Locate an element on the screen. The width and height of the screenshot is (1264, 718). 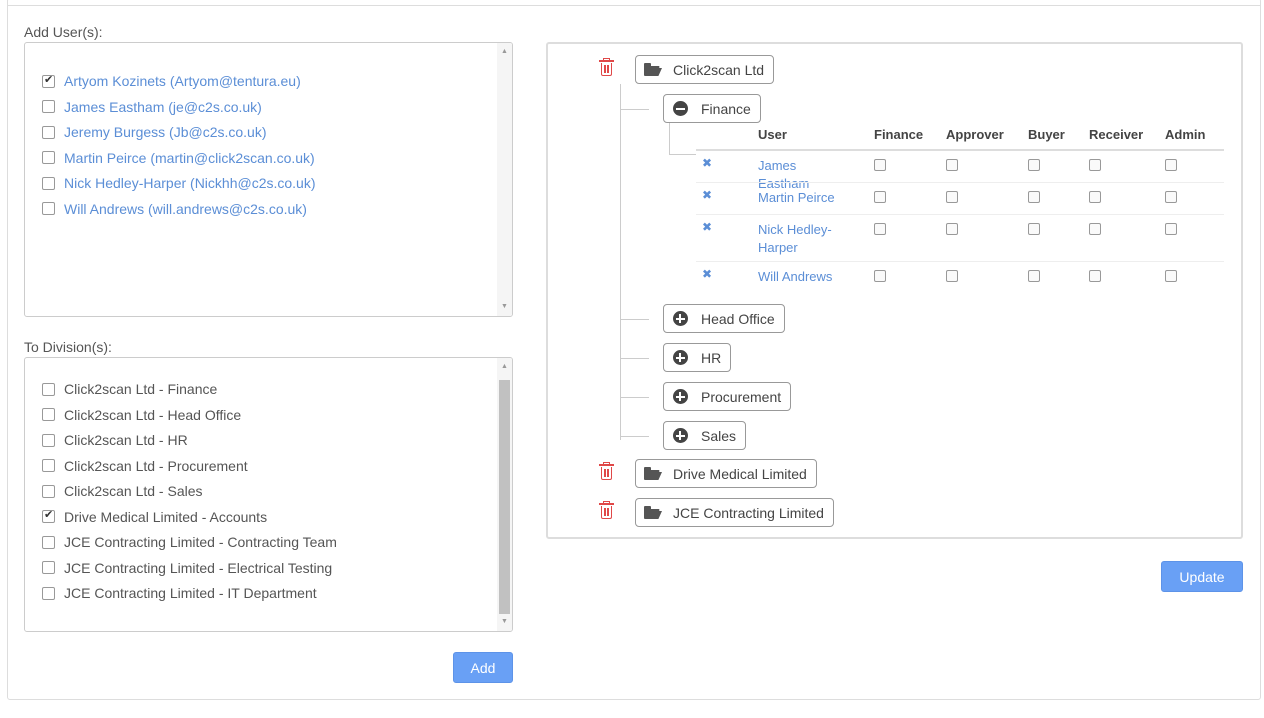
division-node: Finance is located at coordinates (712, 108).